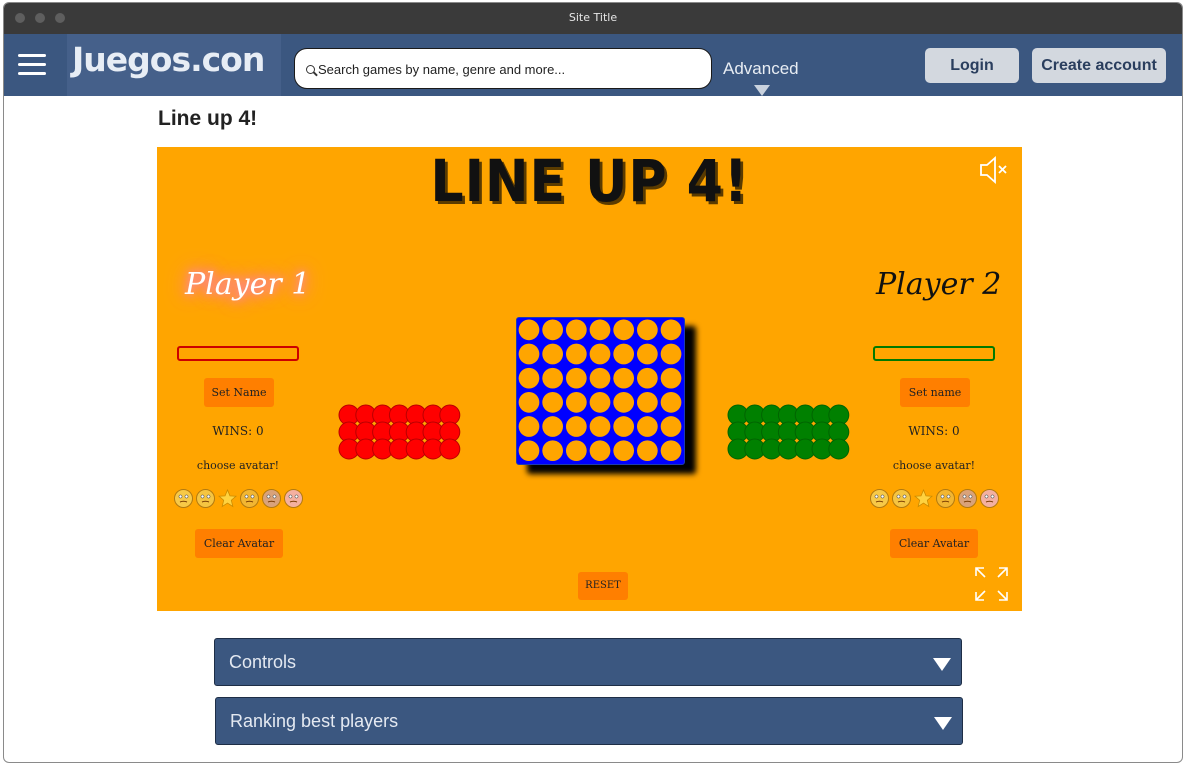 The height and width of the screenshot is (767, 1189). I want to click on player2-avatar-picker, so click(937, 499).